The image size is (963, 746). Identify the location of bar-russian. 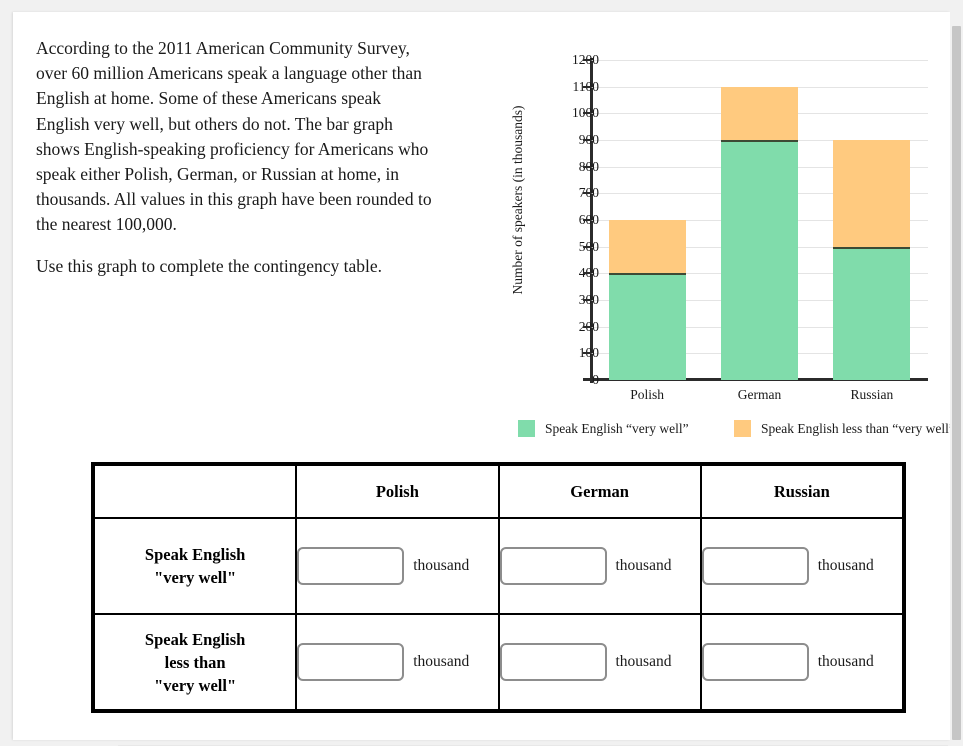
(872, 260).